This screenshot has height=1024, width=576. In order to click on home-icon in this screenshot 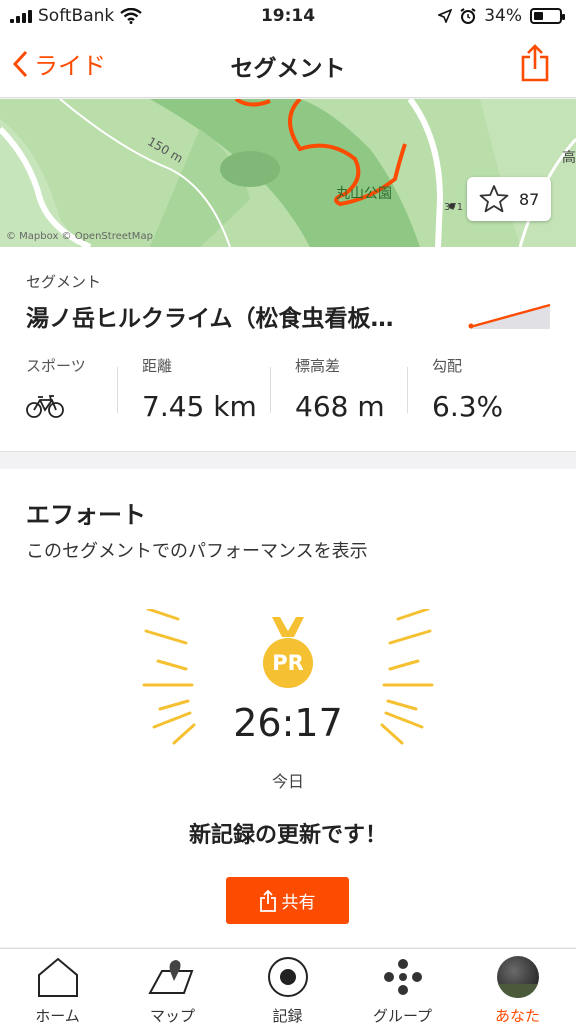, I will do `click(57, 977)`.